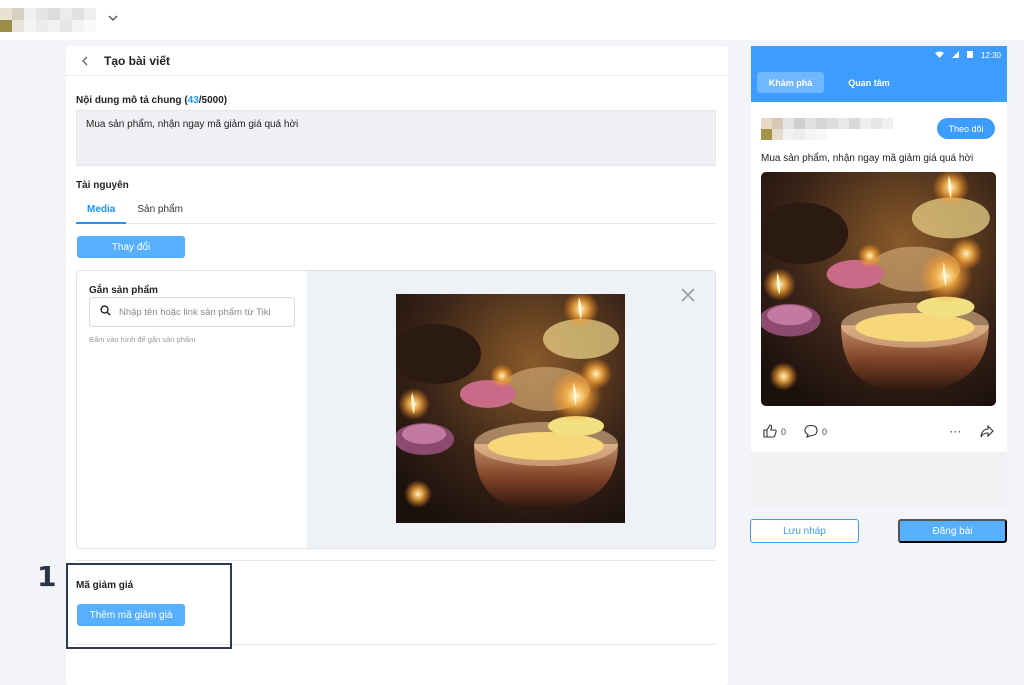 This screenshot has height=685, width=1024. I want to click on preview-tab-following: Quan tâm, so click(869, 82).